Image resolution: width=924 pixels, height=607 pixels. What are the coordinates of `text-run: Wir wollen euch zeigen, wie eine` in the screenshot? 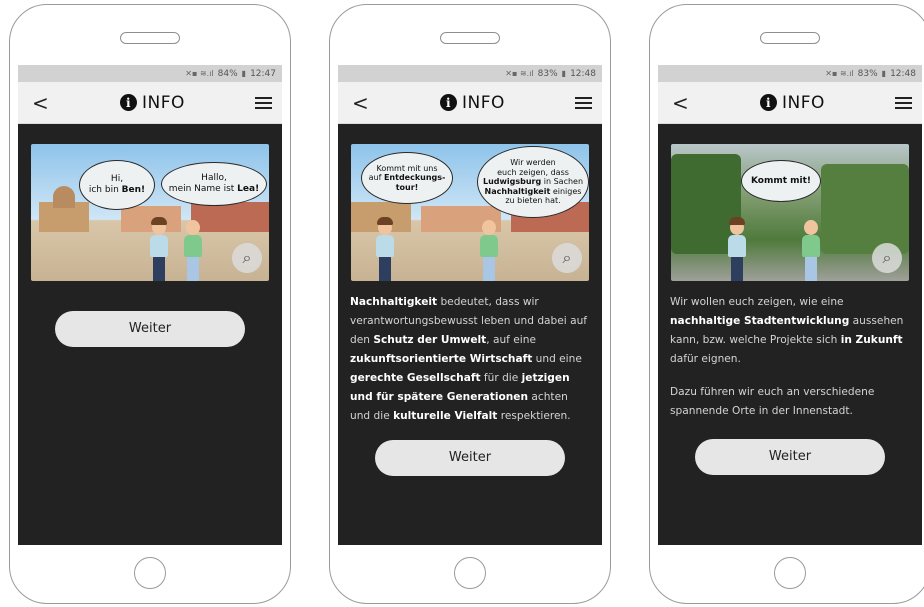 It's located at (757, 302).